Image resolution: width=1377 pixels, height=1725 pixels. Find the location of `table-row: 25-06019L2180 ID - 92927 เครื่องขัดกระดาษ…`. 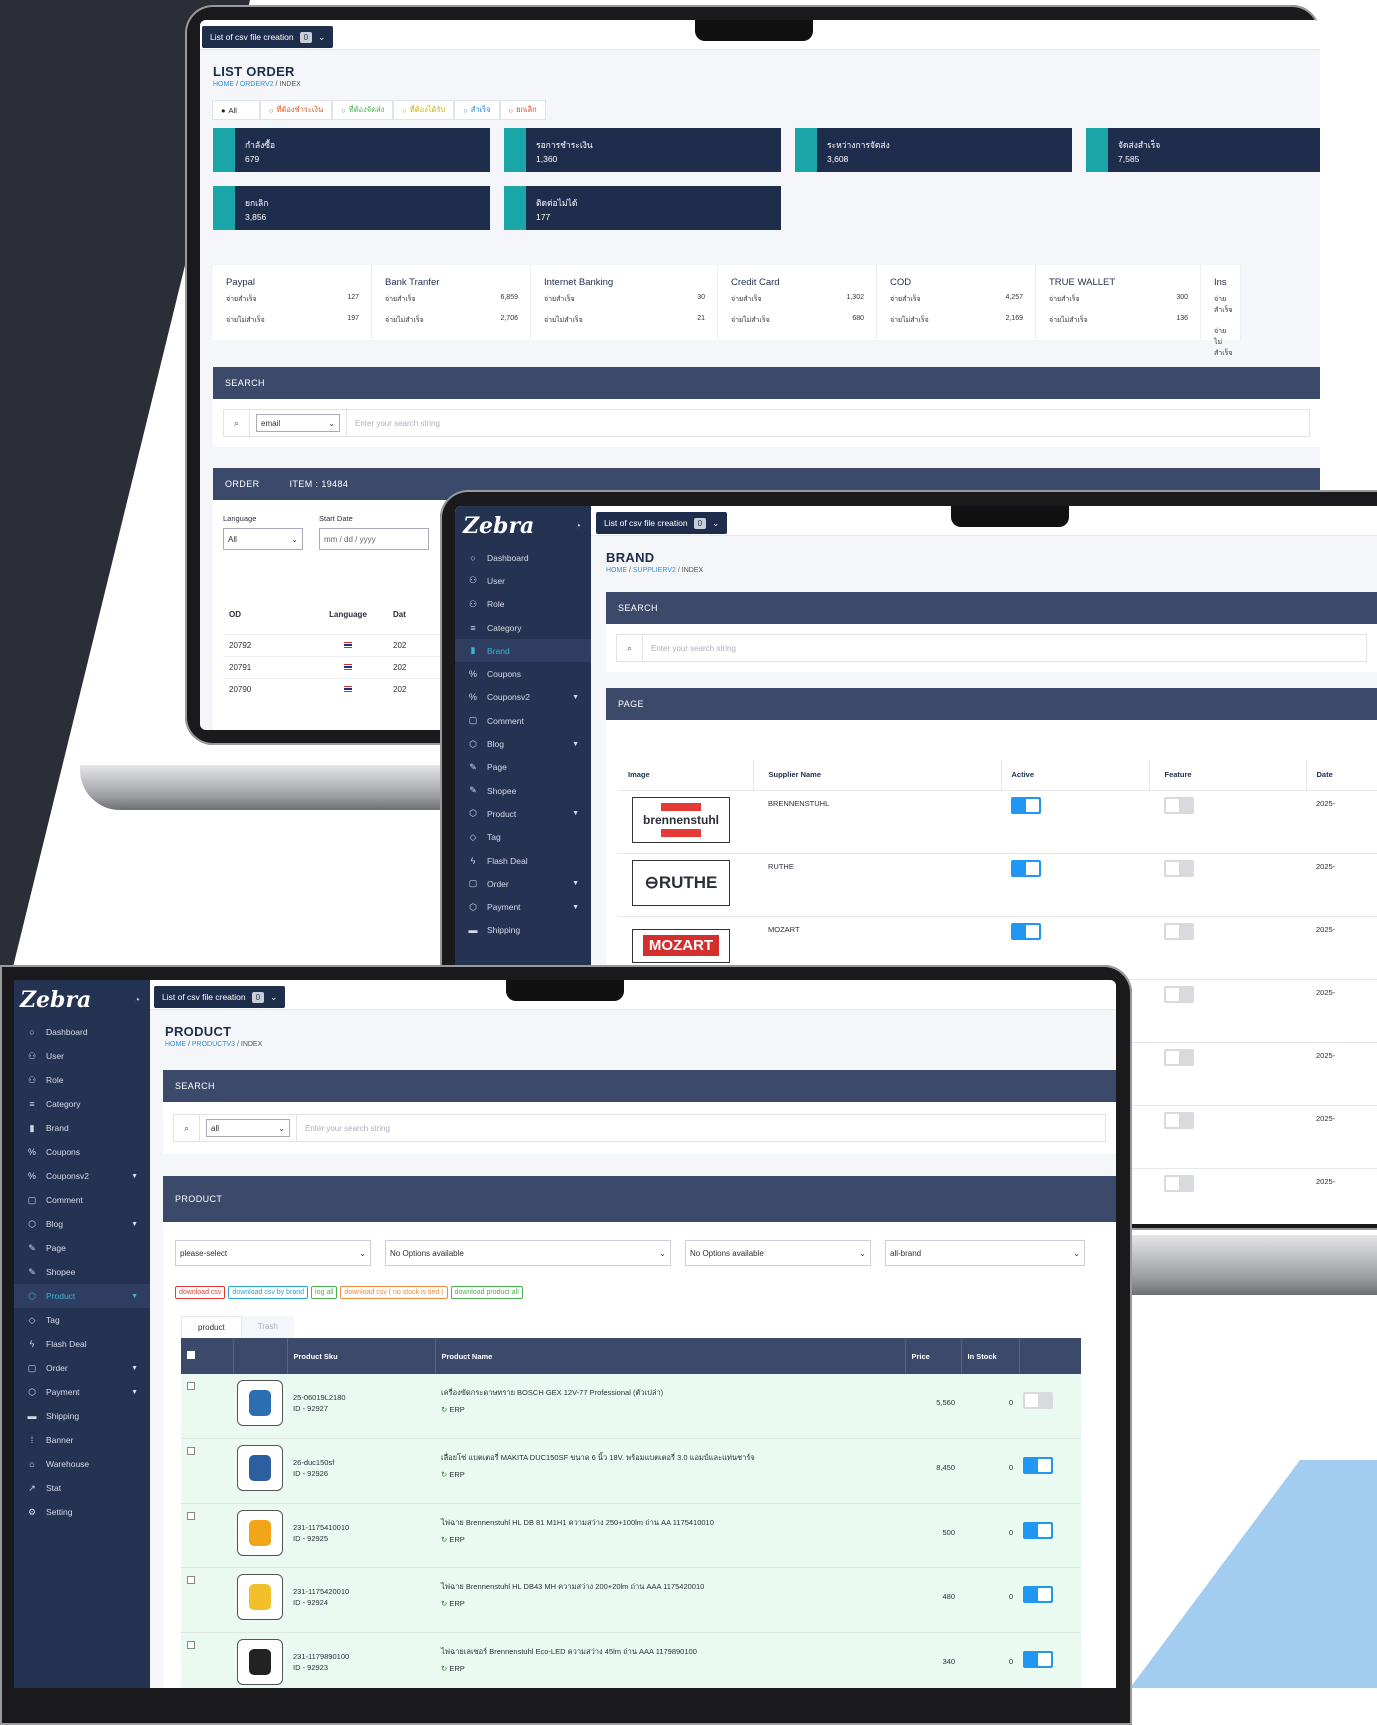

table-row: 25-06019L2180 ID - 92927 เครื่องขัดกระดาษ… is located at coordinates (631, 1406).